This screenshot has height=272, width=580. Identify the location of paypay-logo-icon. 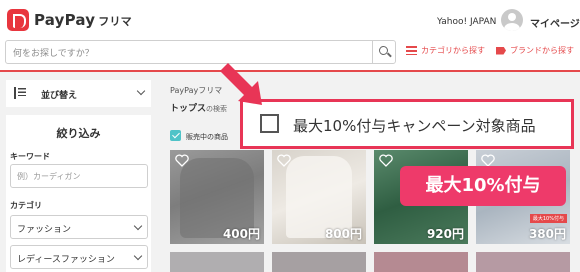
(18, 20).